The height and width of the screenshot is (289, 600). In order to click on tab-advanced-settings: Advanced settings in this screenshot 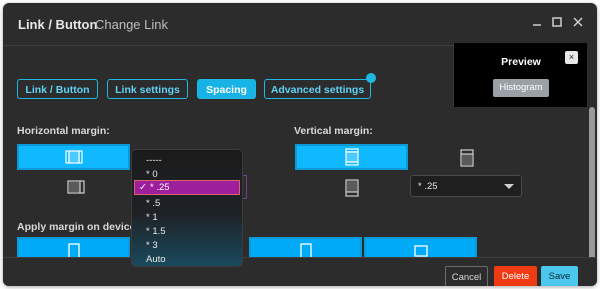, I will do `click(317, 89)`.